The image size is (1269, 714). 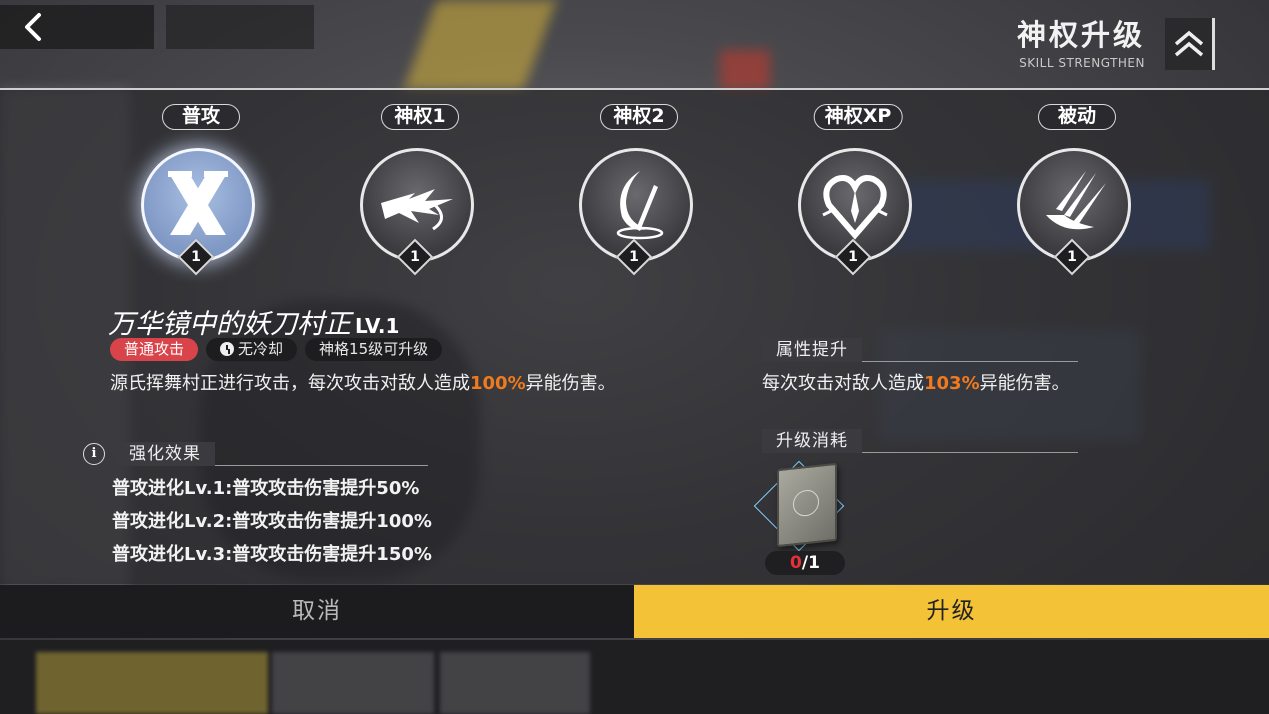 What do you see at coordinates (374, 349) in the screenshot?
I see `requirement-tag: 神格15级可升级` at bounding box center [374, 349].